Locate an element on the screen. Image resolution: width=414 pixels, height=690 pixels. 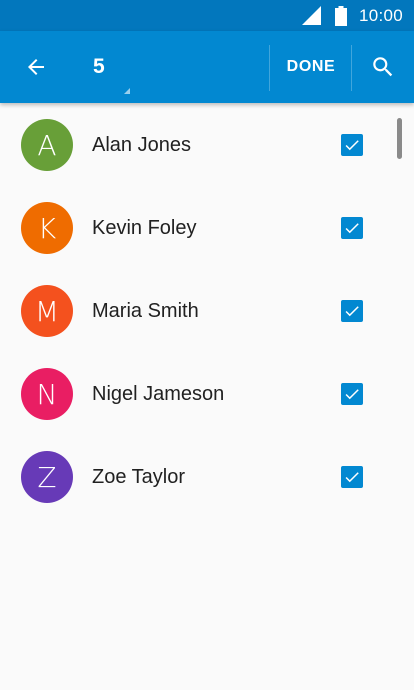
contact-name: Zoe Taylor is located at coordinates (139, 477).